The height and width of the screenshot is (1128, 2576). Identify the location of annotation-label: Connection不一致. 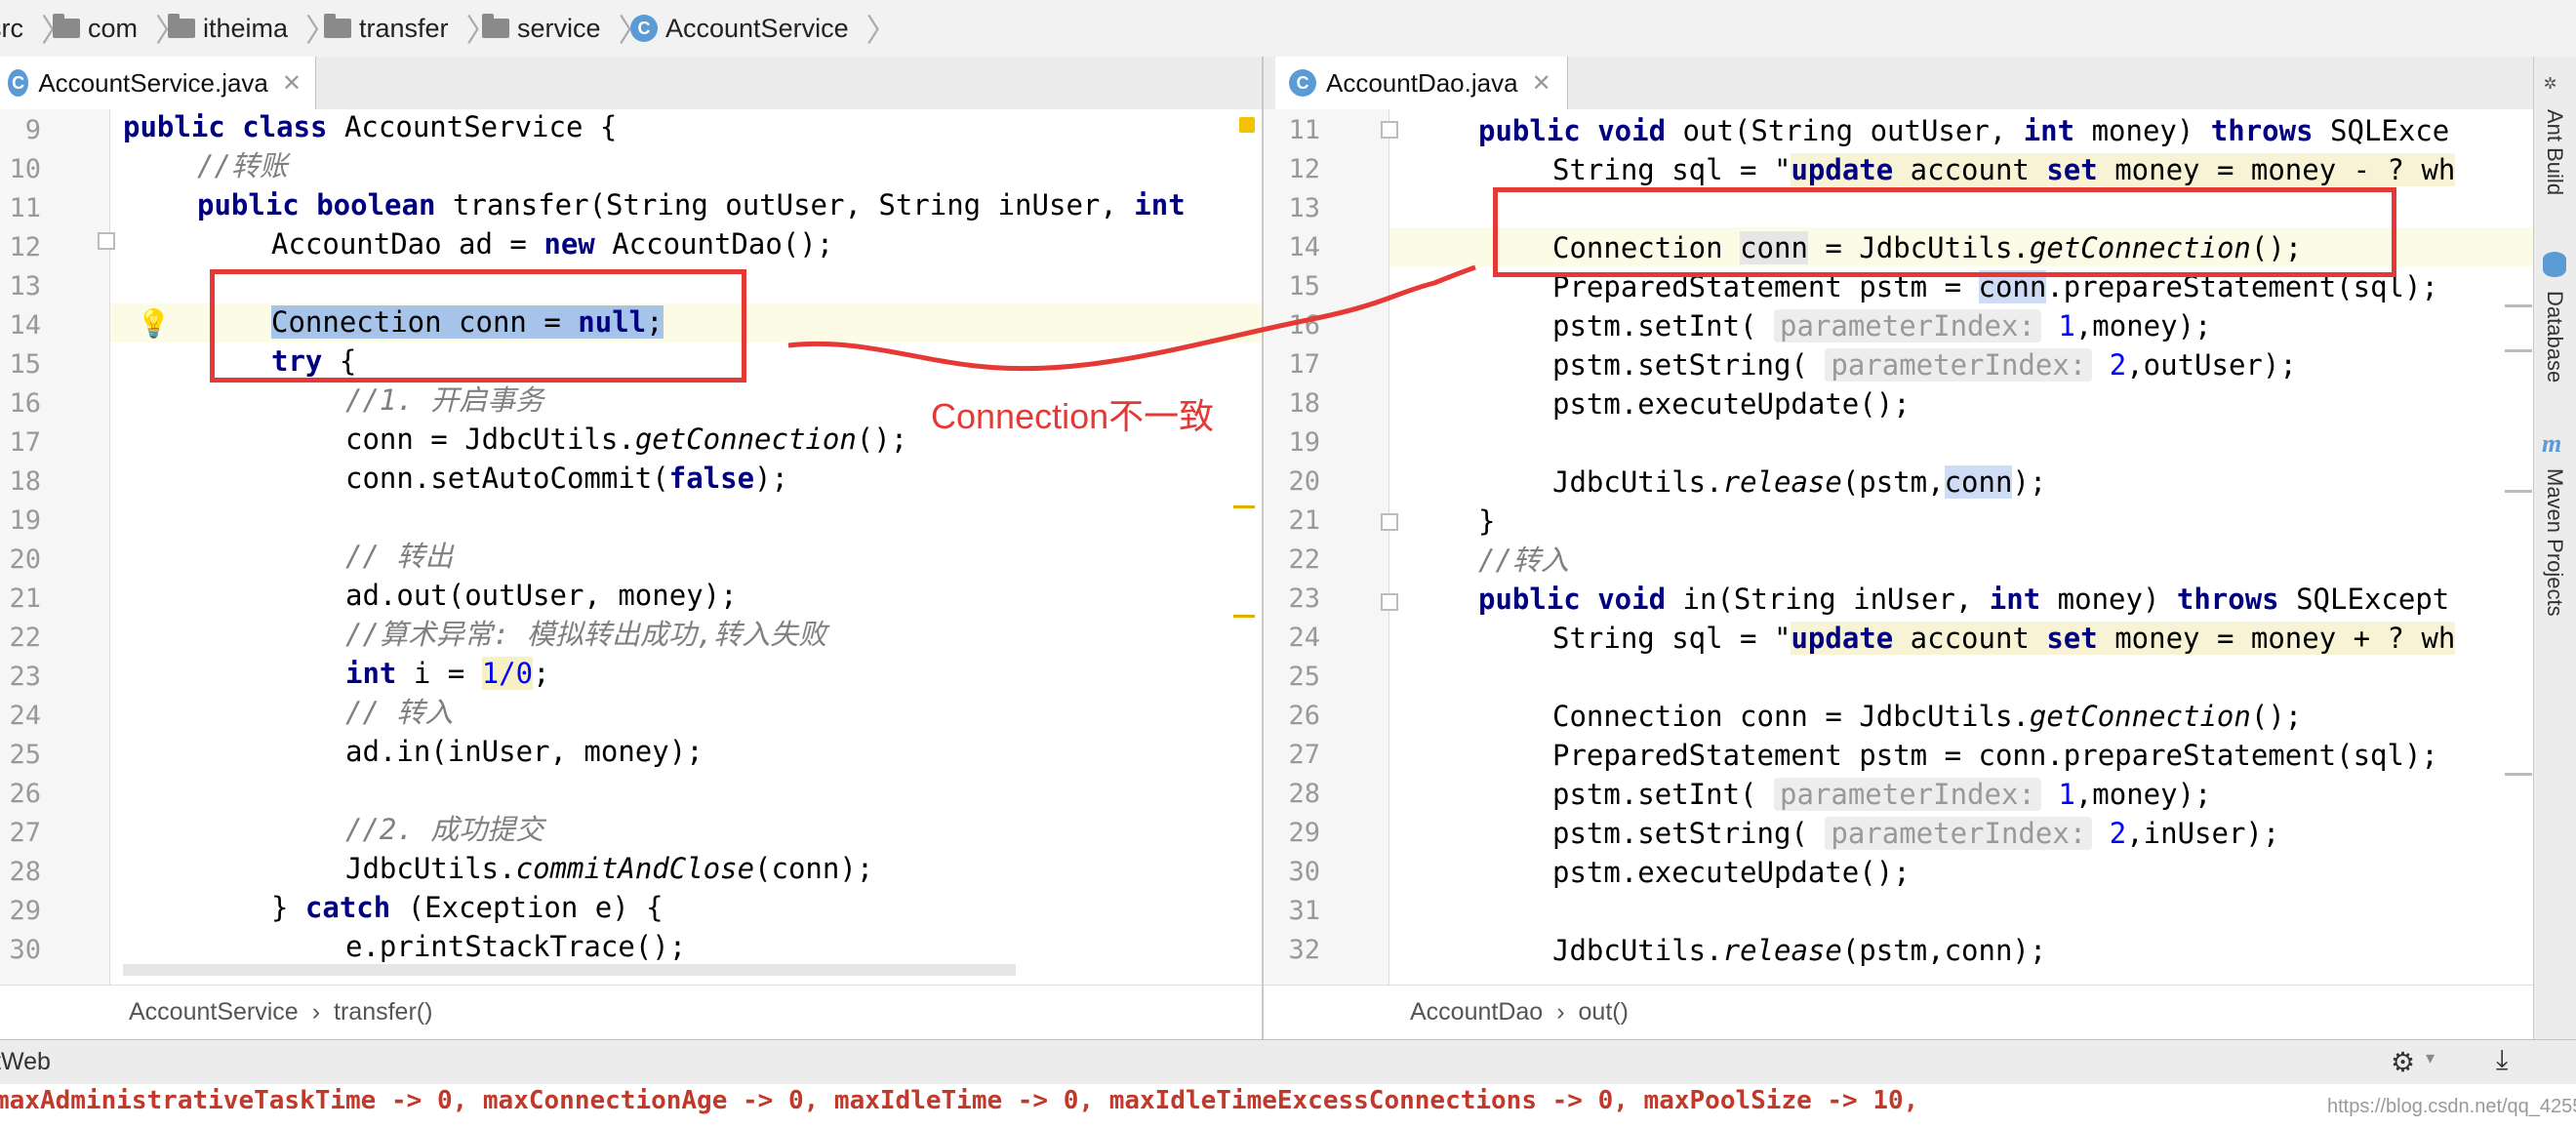
(1073, 416).